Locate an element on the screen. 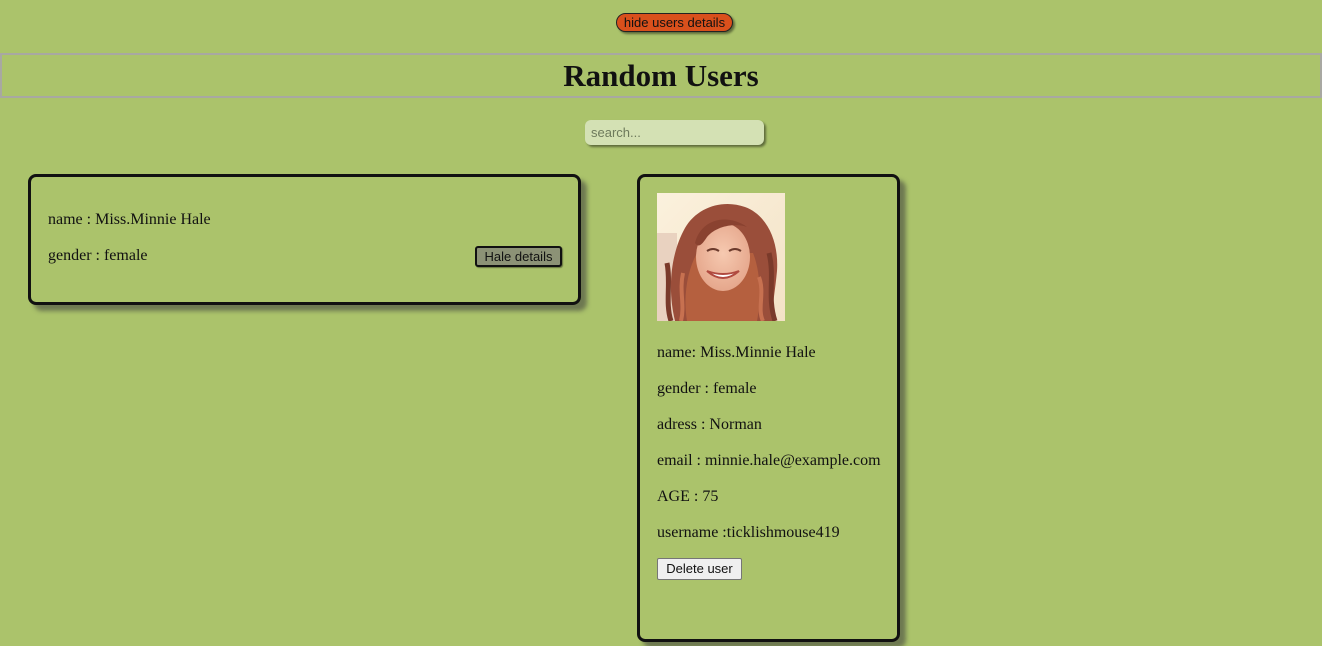  user-photo-icon is located at coordinates (721, 257).